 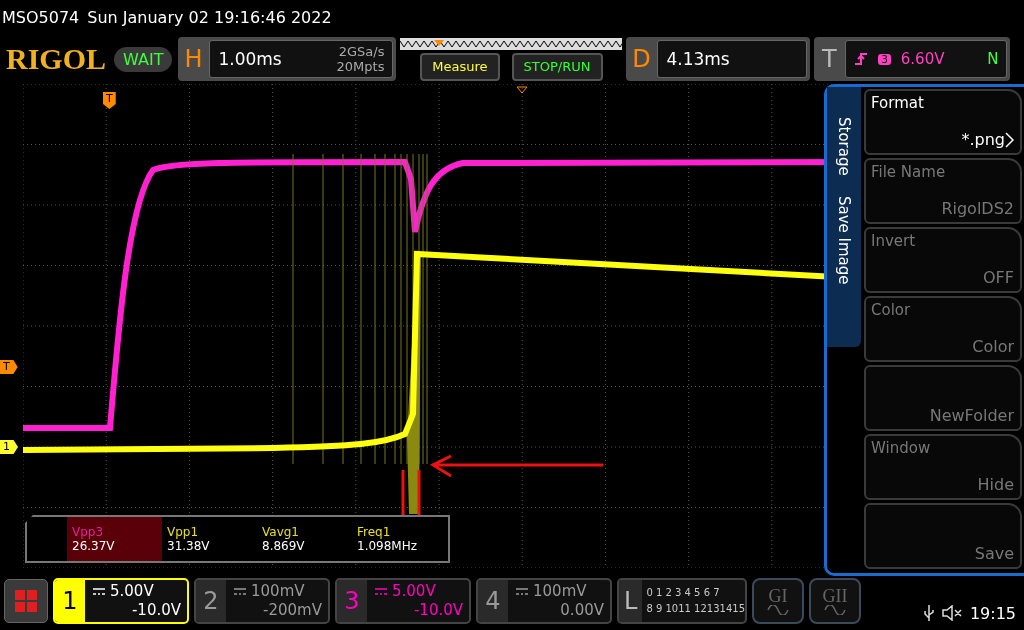 I want to click on trigger-label: T, so click(x=829, y=59).